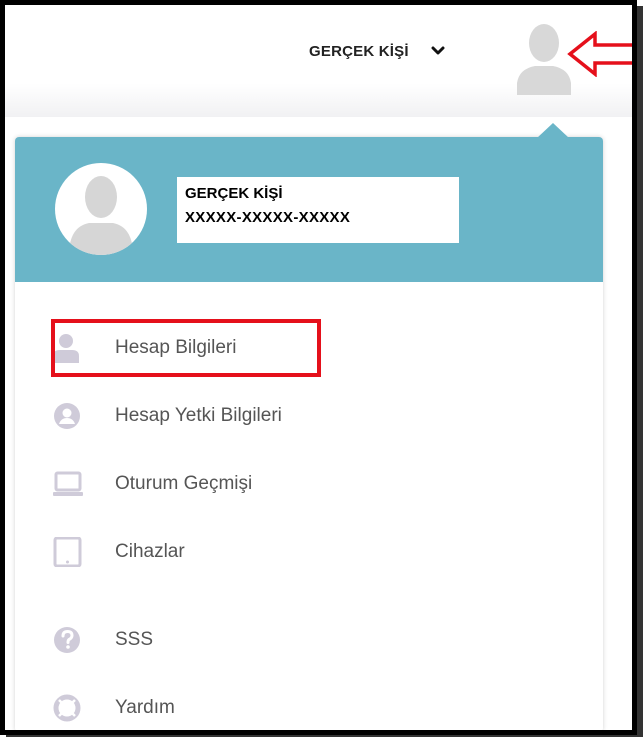  What do you see at coordinates (268, 217) in the screenshot?
I see `profile-id: XXXXX-XXXXX-XXXXX` at bounding box center [268, 217].